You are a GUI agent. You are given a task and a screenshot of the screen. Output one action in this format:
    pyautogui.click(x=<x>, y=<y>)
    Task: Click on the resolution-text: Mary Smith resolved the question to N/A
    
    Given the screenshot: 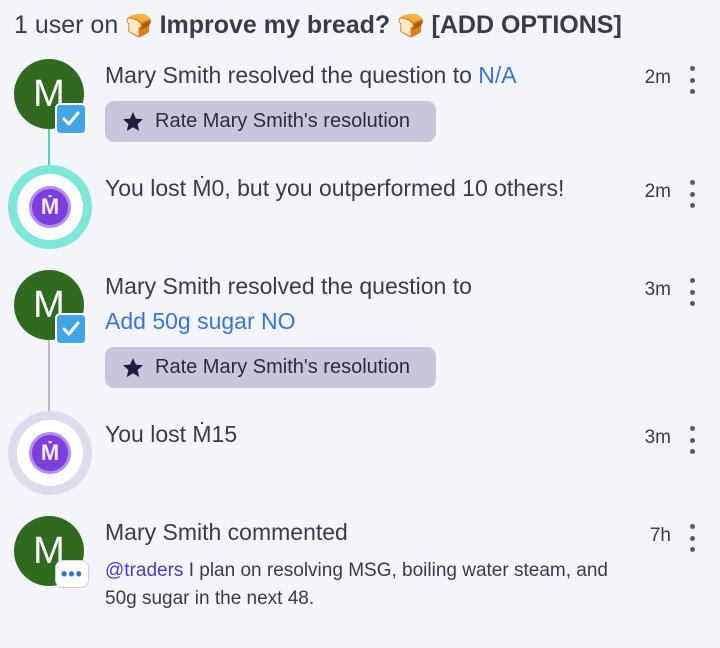 What is the action you would take?
    pyautogui.click(x=311, y=75)
    